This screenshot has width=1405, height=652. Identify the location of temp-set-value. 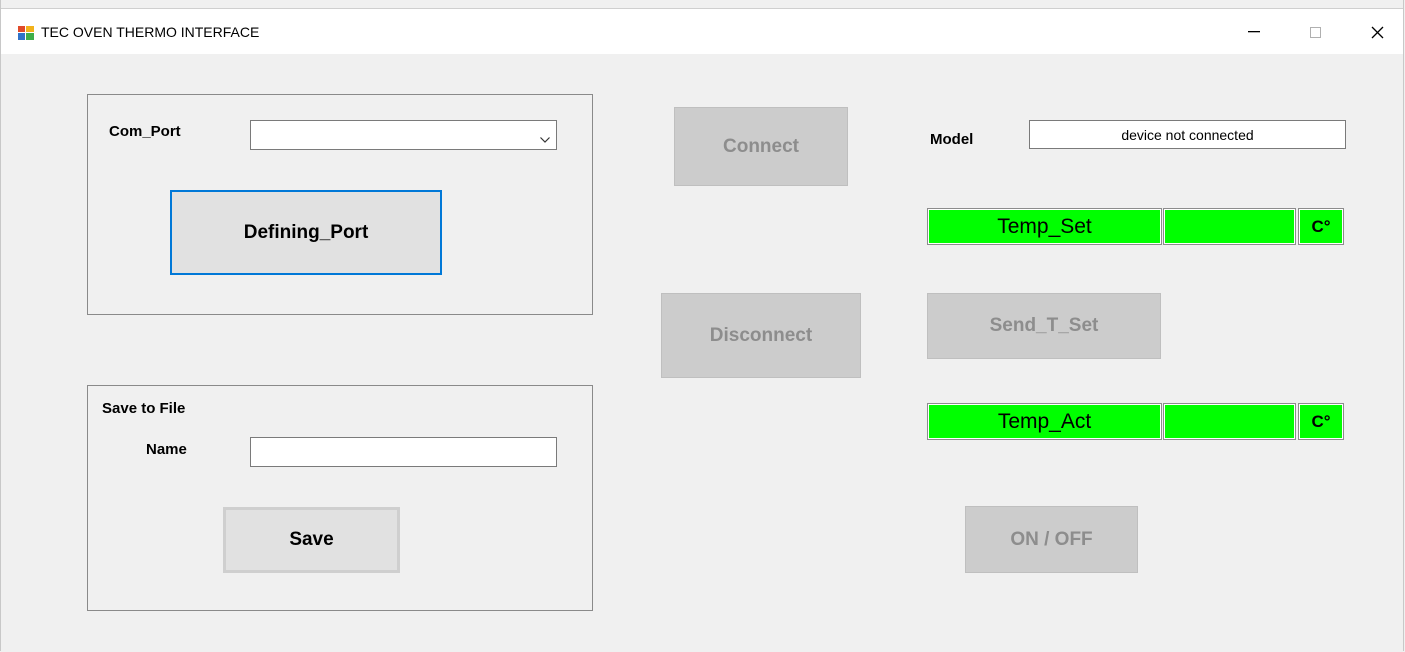
(1229, 226).